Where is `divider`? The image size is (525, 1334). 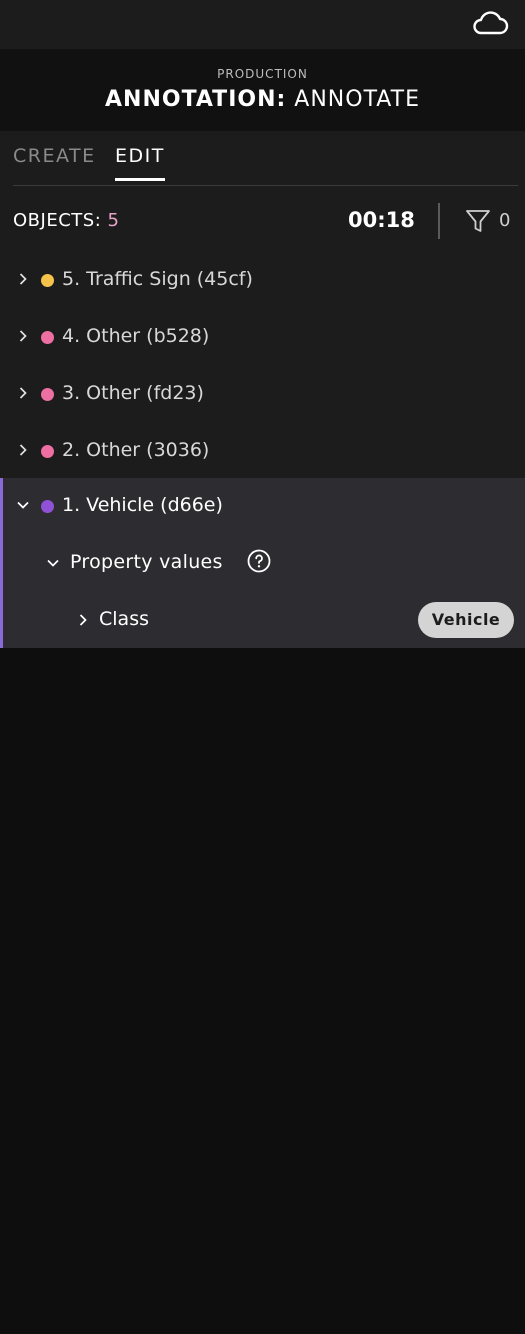
divider is located at coordinates (439, 221).